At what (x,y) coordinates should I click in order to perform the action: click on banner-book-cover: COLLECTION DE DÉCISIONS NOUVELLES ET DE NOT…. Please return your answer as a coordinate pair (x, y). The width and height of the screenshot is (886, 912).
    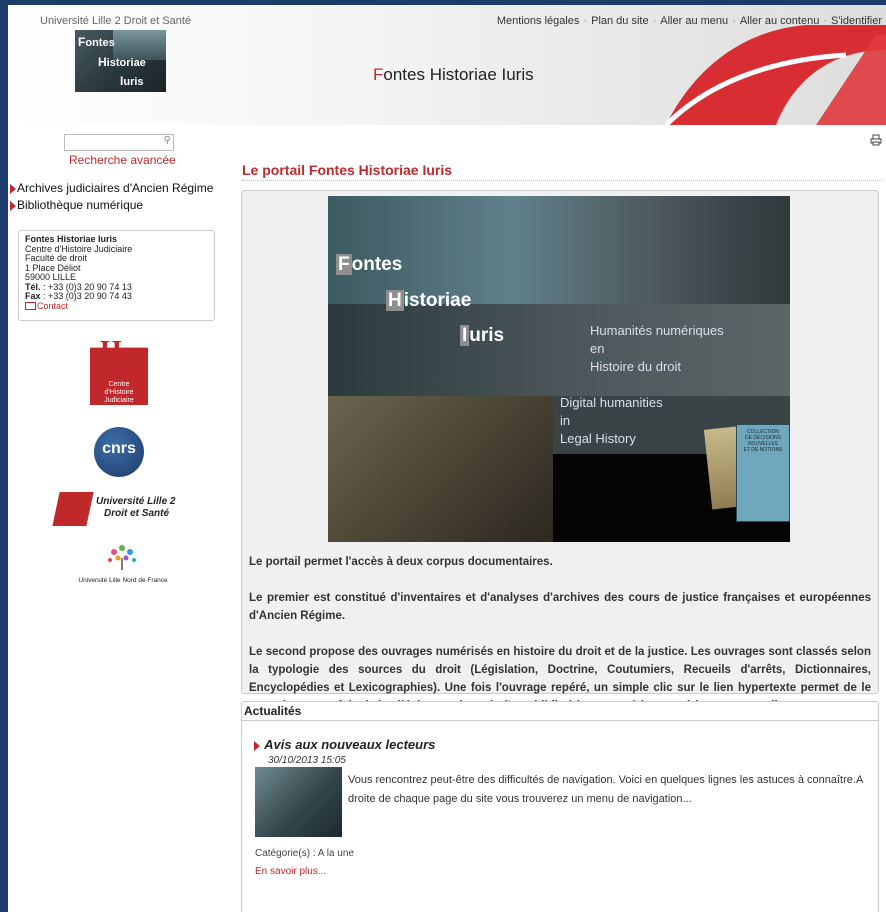
    Looking at the image, I should click on (763, 473).